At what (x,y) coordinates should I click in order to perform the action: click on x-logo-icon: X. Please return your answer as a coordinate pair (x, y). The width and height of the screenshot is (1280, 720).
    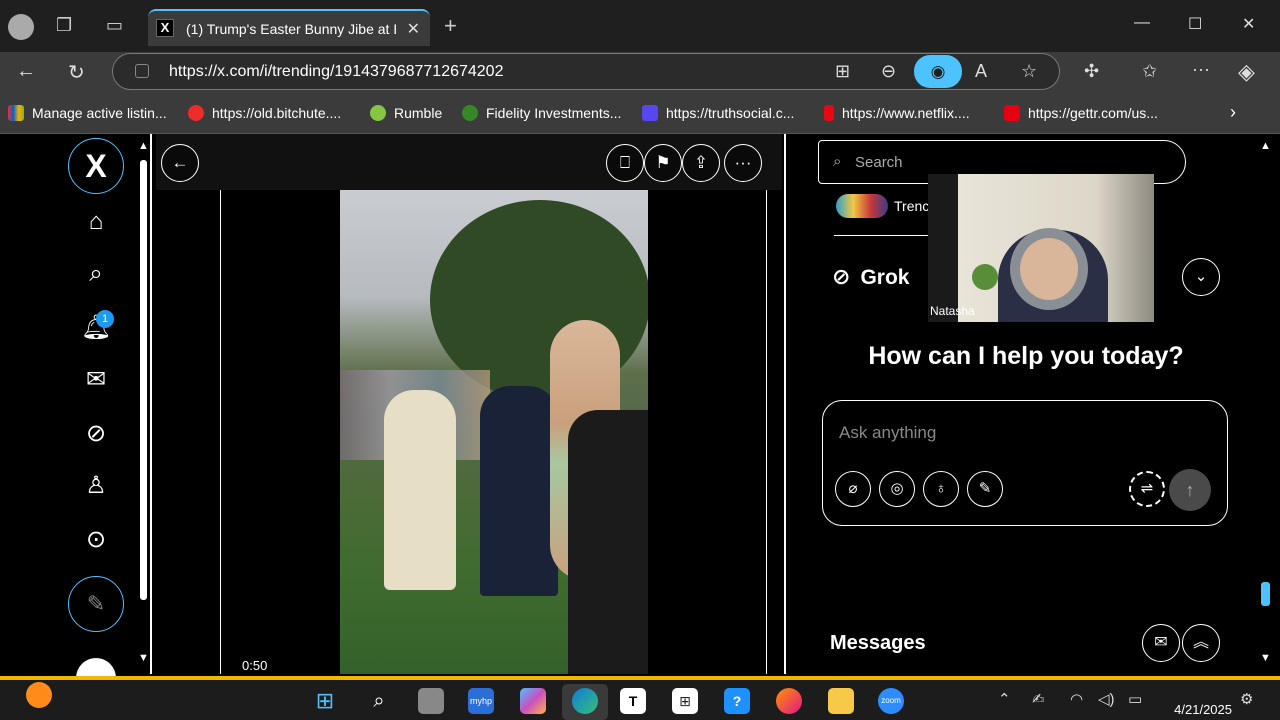
    Looking at the image, I should click on (96, 166).